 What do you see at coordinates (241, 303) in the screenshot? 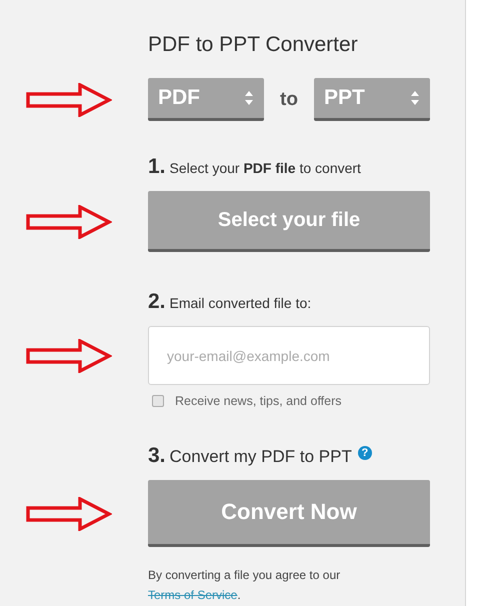
I see `step-label: Email converted file to:` at bounding box center [241, 303].